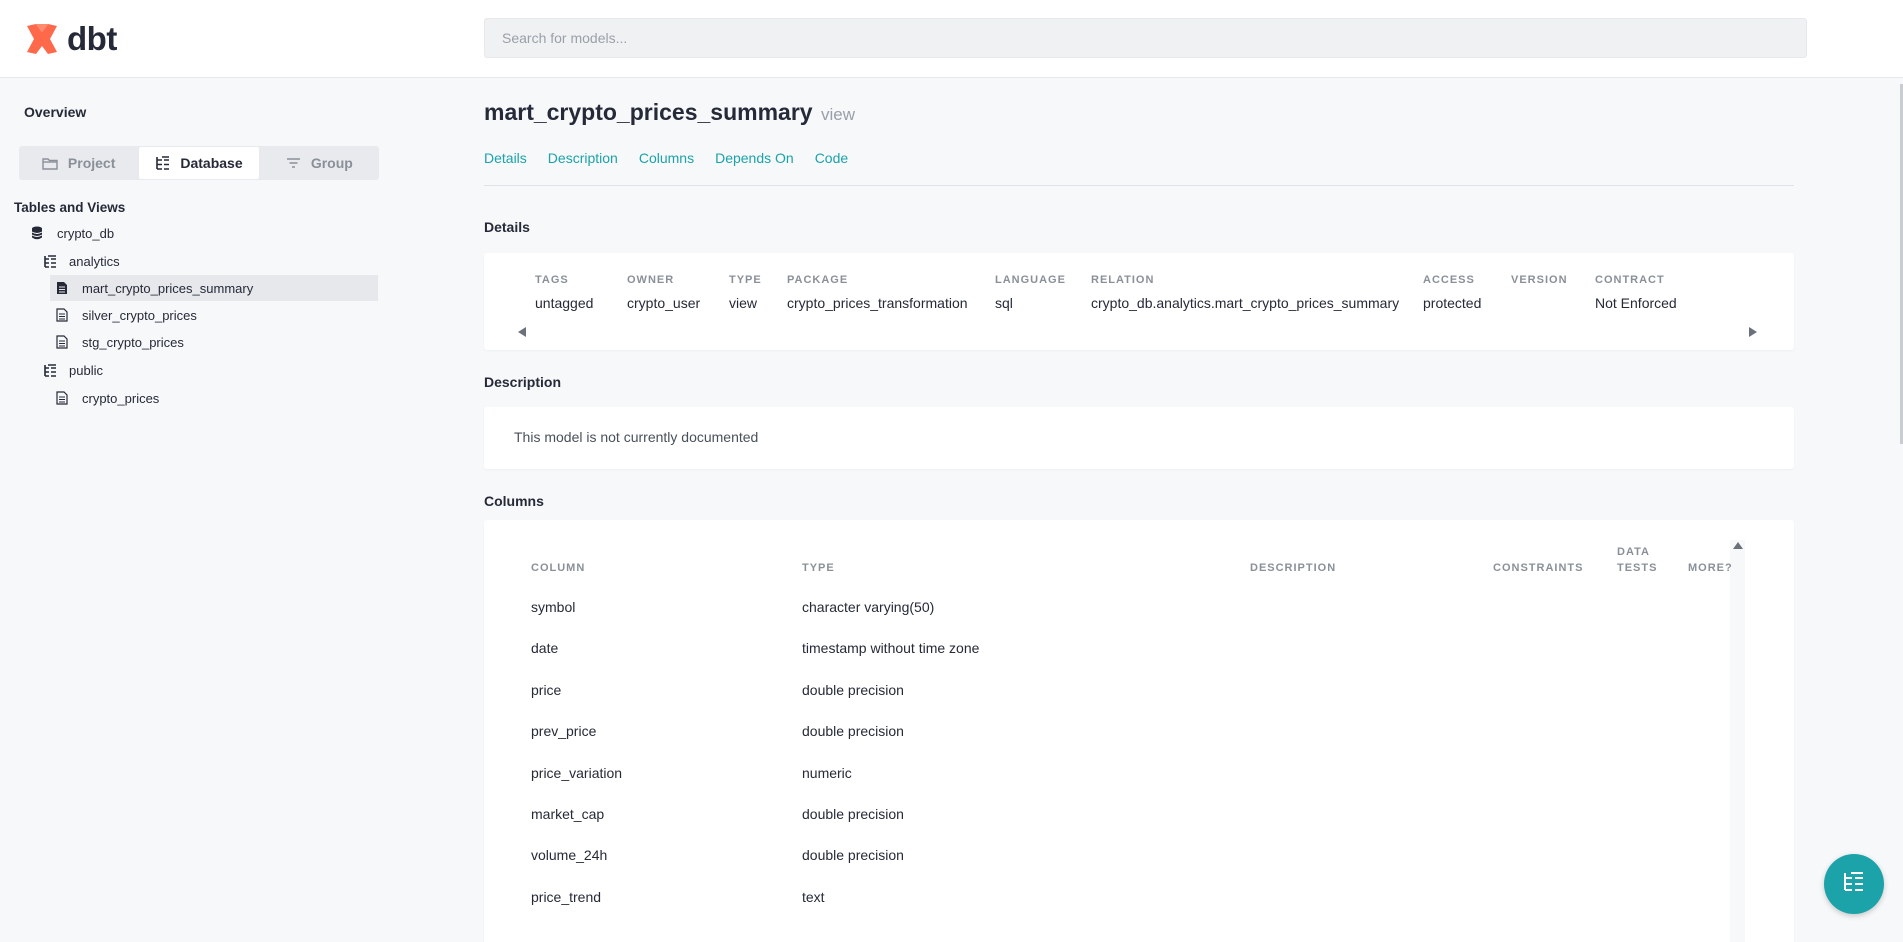  Describe the element at coordinates (877, 292) in the screenshot. I see `detail-package: PACKAGE crypto_prices_transformation` at that location.